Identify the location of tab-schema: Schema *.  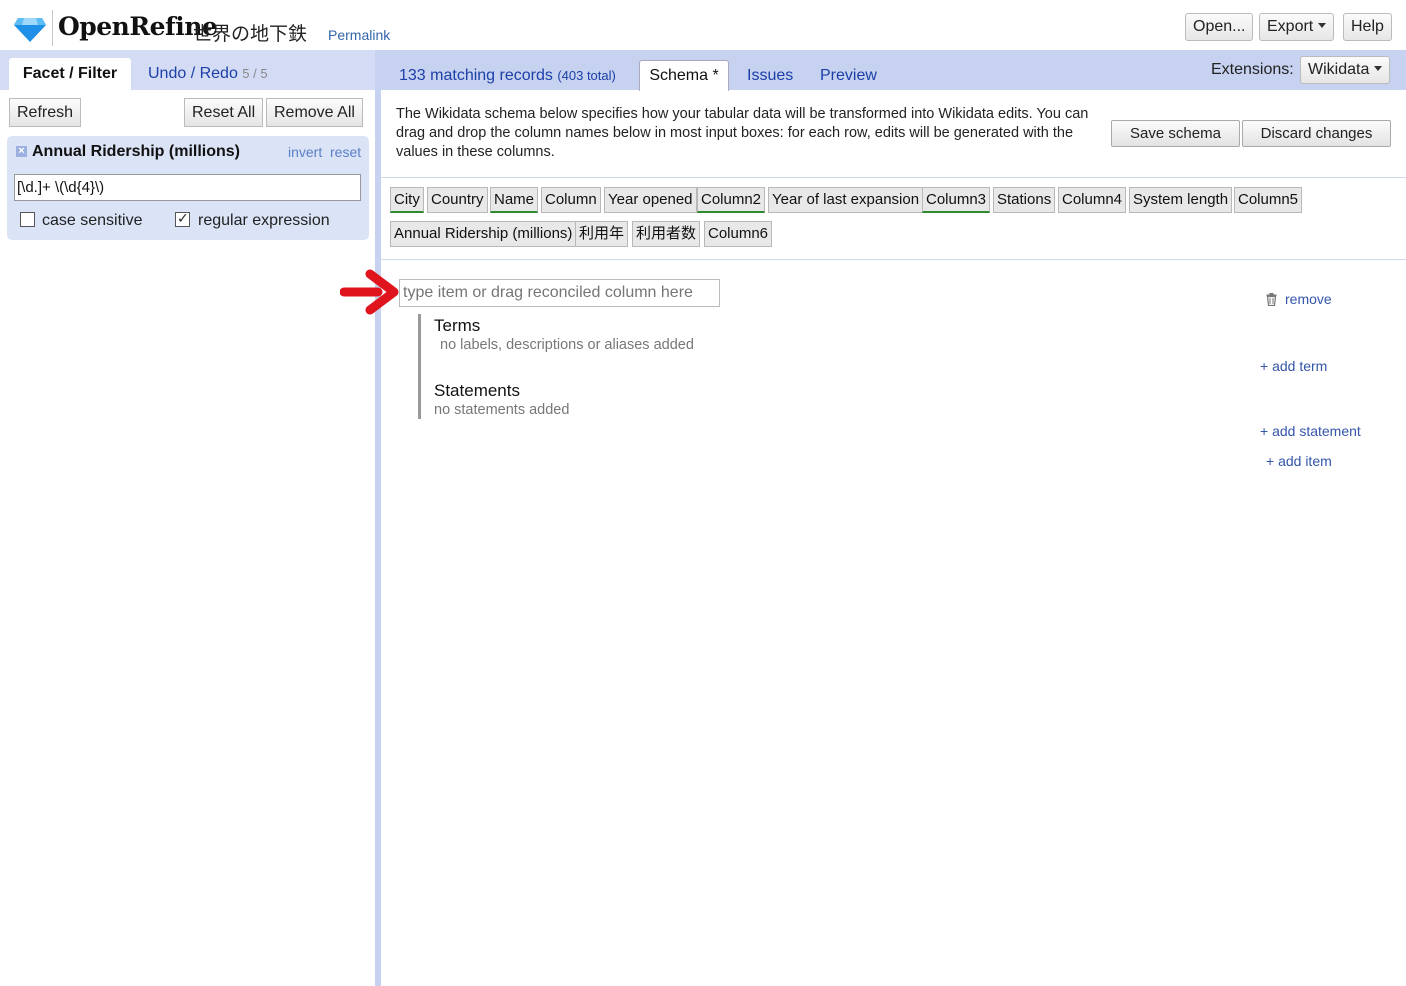
(684, 75).